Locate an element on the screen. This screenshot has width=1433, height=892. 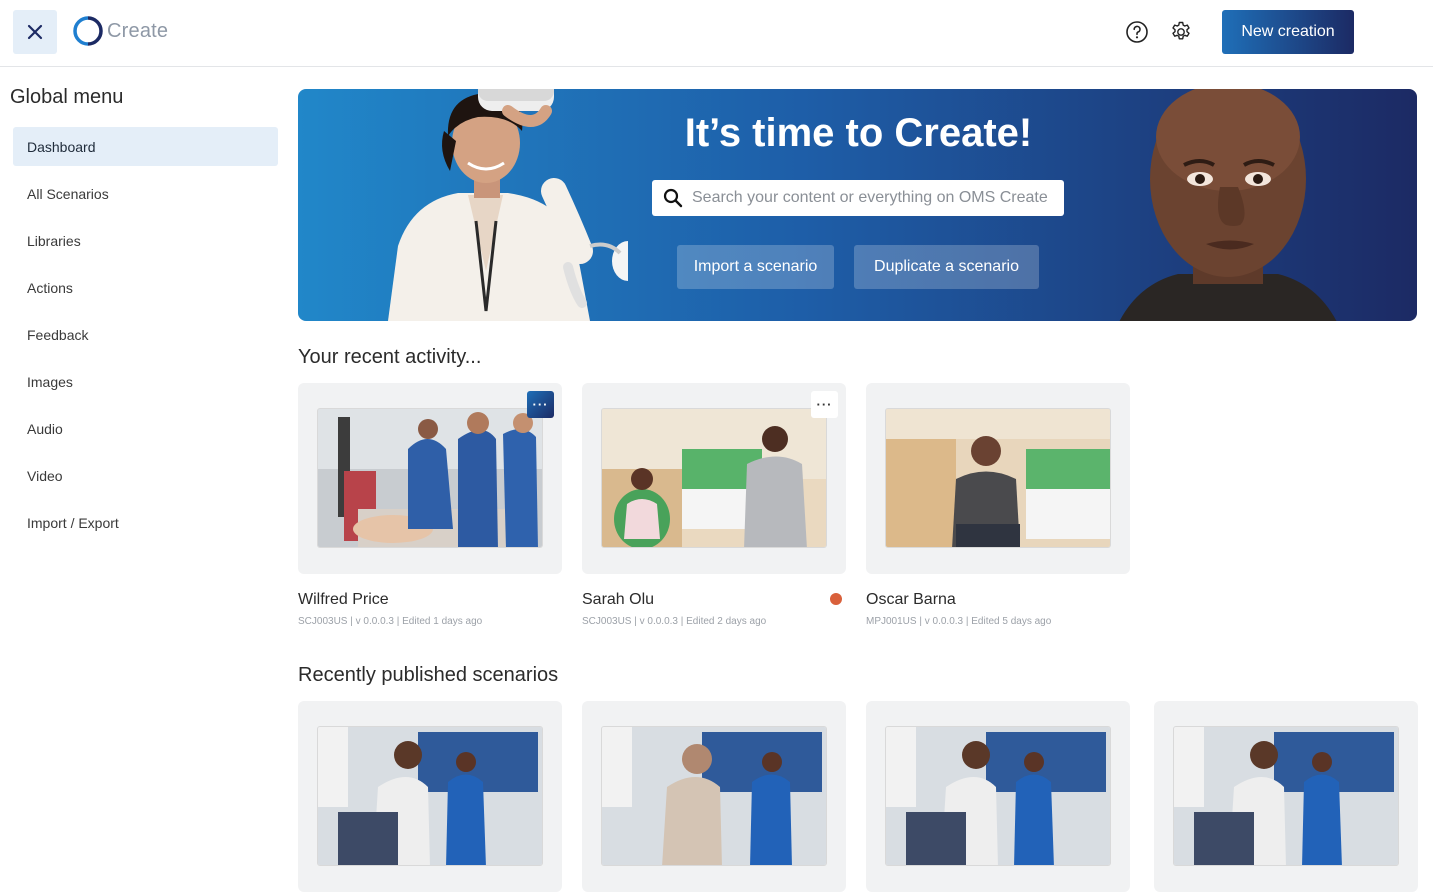
app-logo: Create is located at coordinates (120, 31).